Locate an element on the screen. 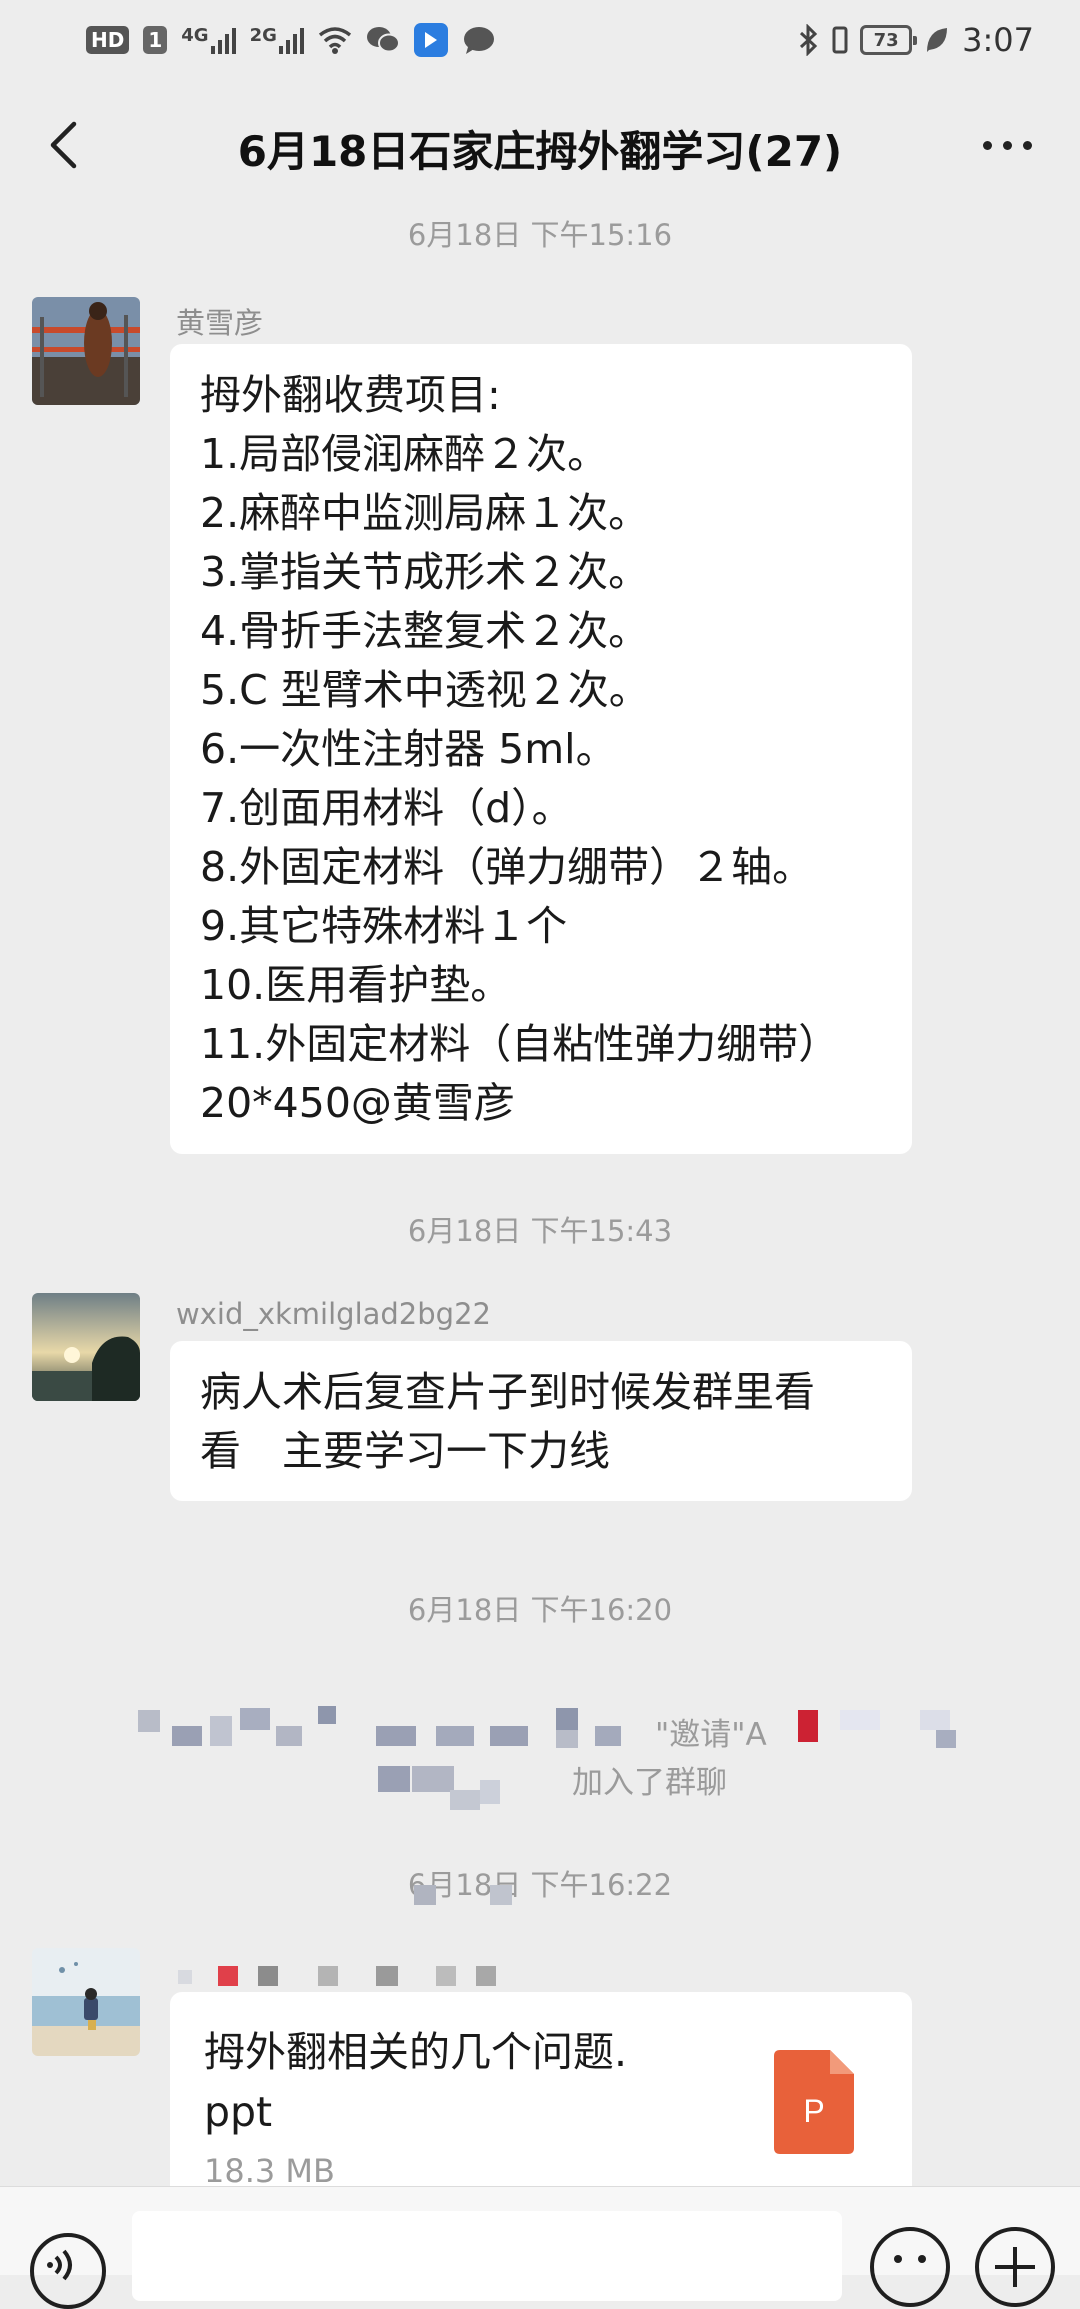 This screenshot has height=2309, width=1080. system-invite-text: "邀请"A is located at coordinates (711, 1735).